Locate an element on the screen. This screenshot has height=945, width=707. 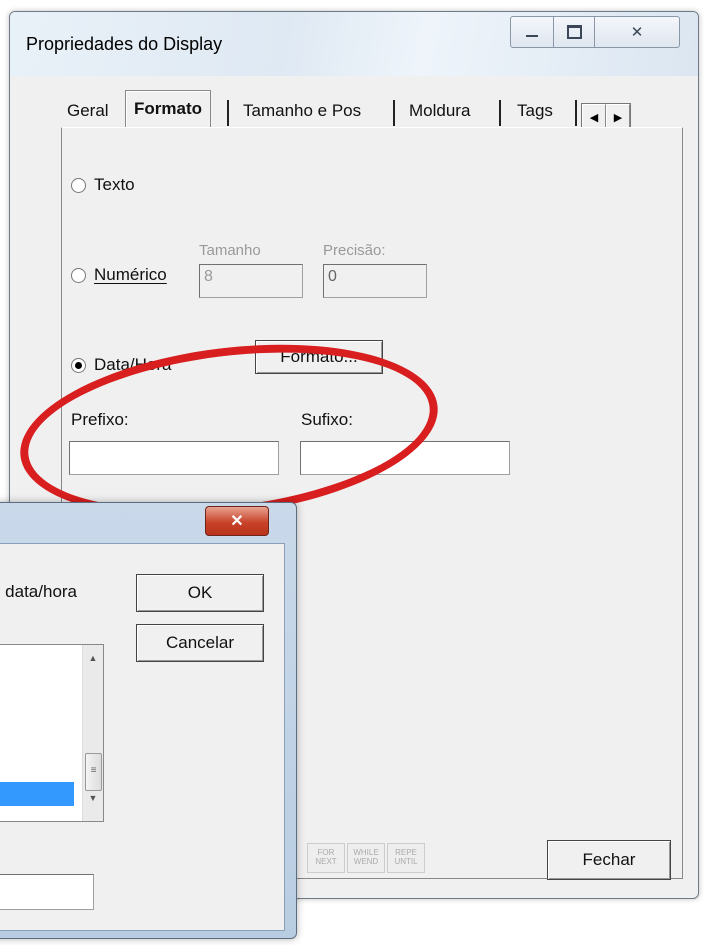
window-title: Propriedades do Display is located at coordinates (124, 44).